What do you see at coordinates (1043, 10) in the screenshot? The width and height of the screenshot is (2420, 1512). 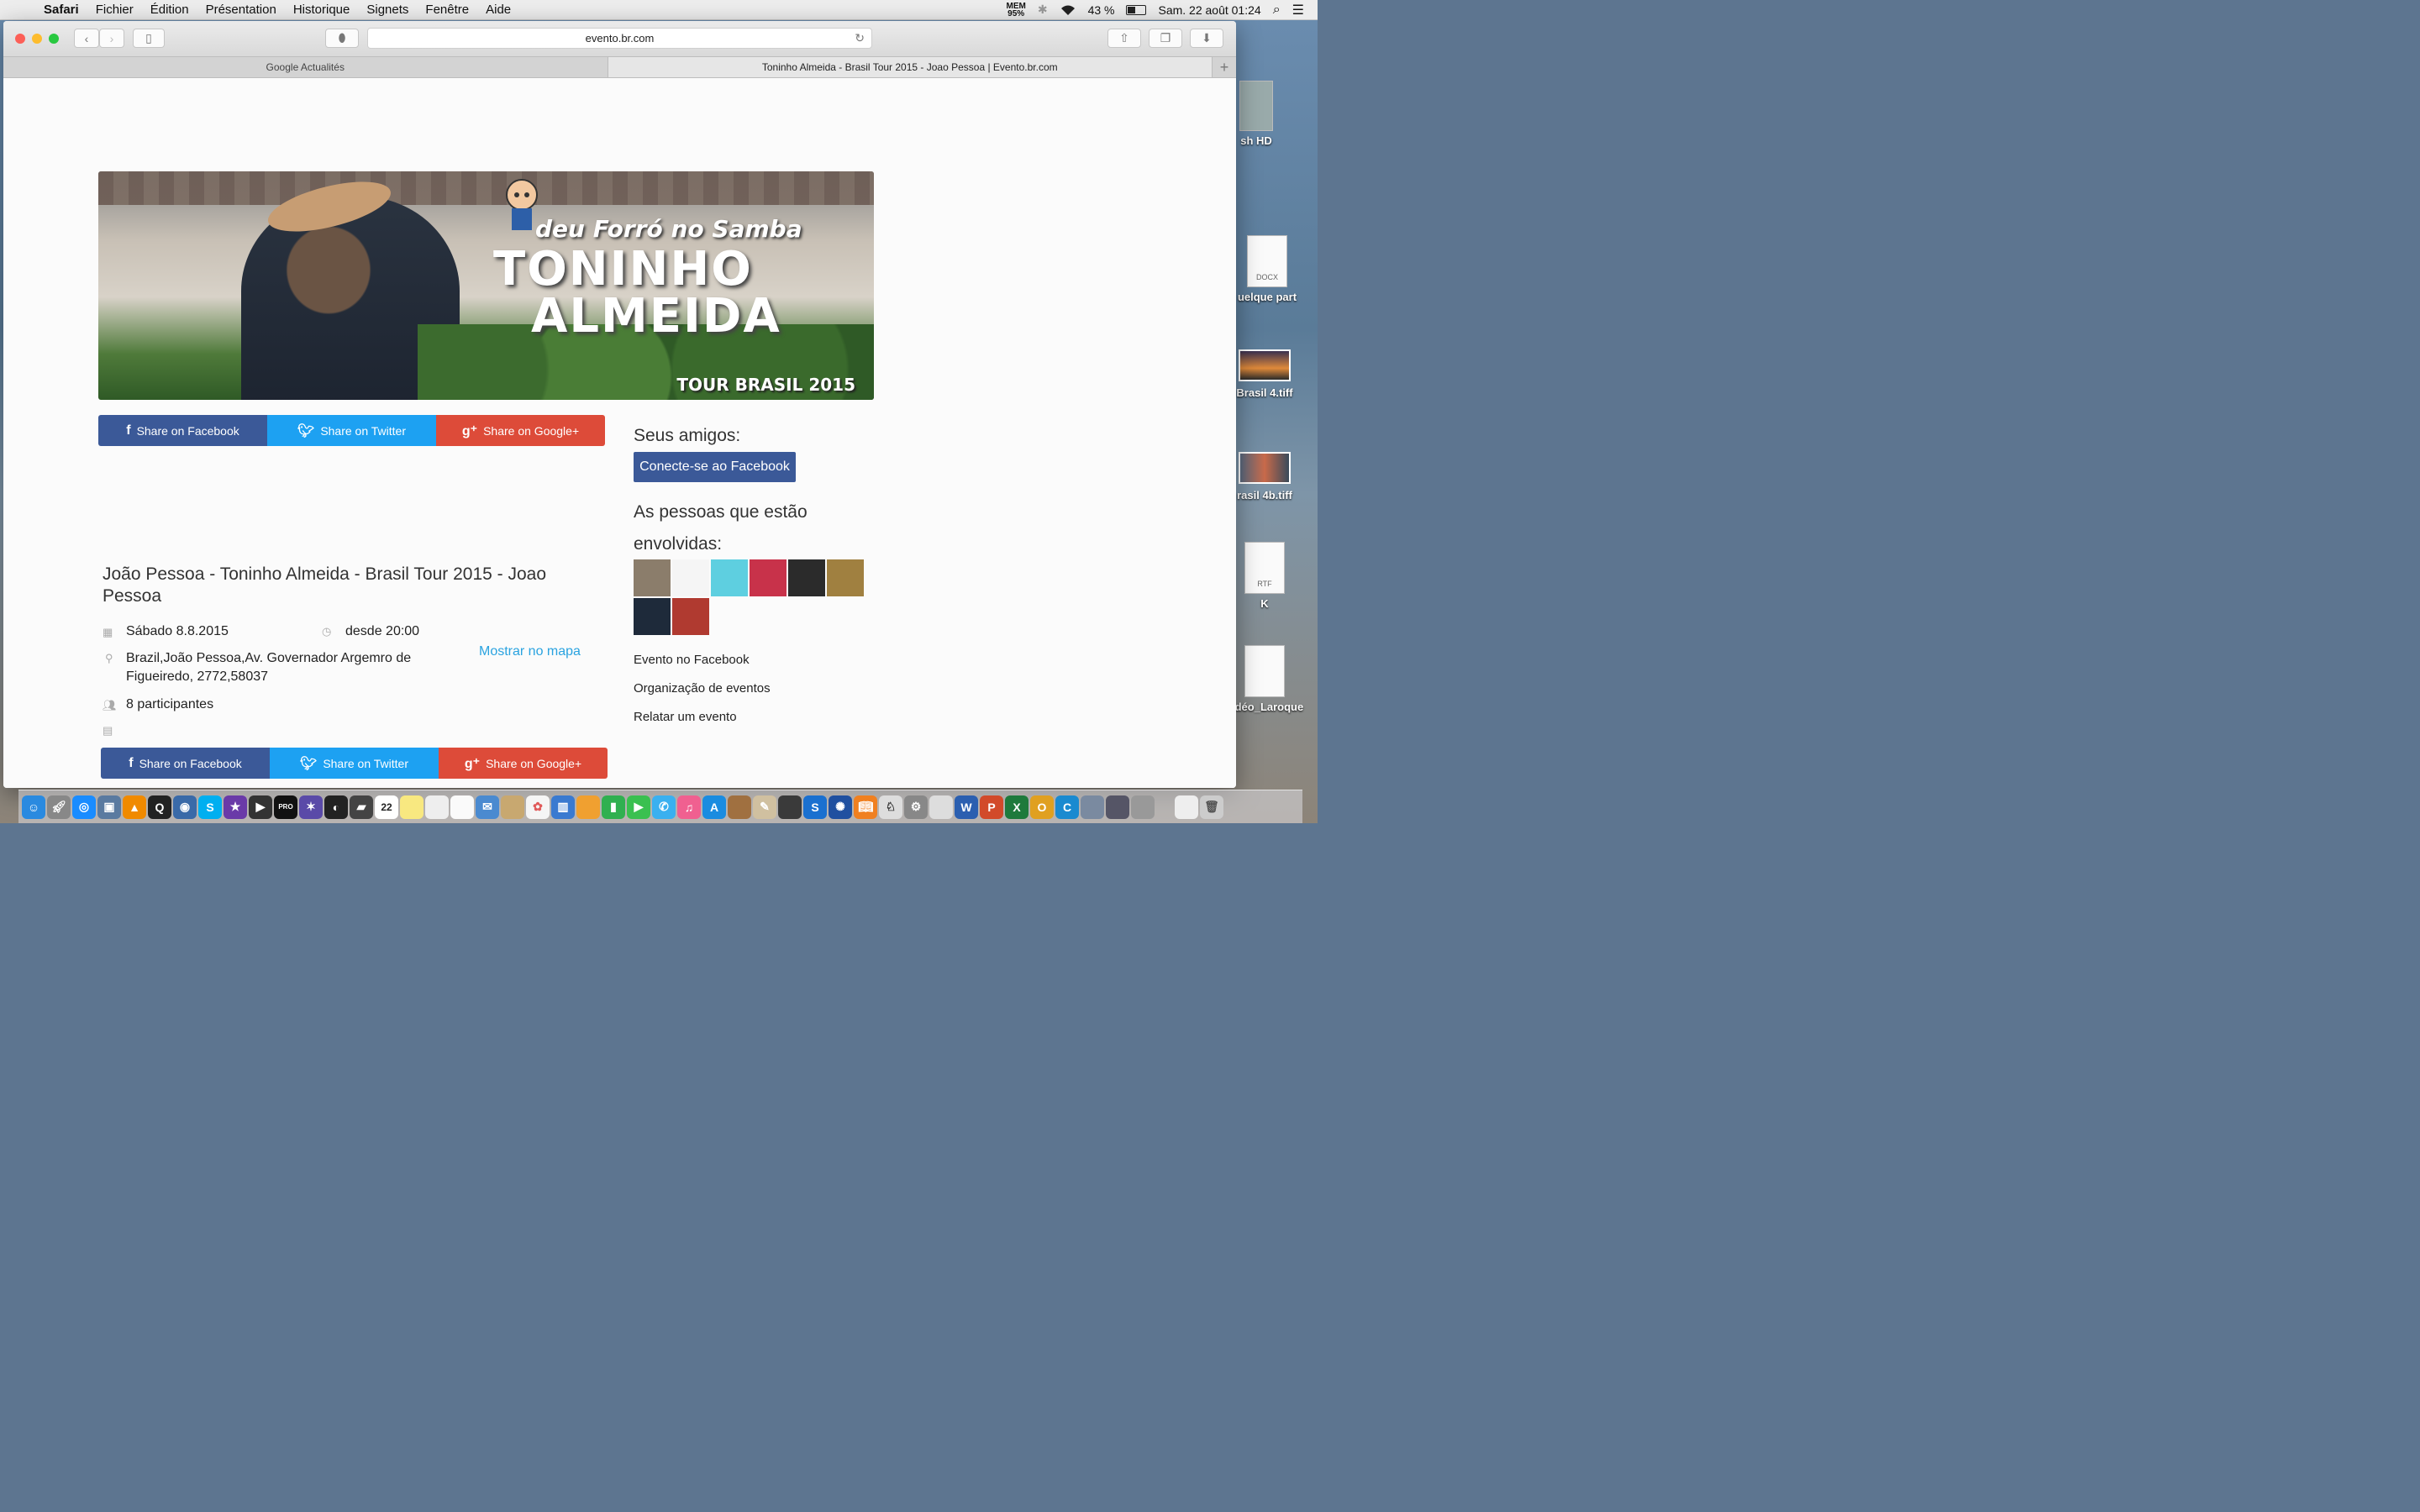 I see `bluetooth-icon: ✱` at bounding box center [1043, 10].